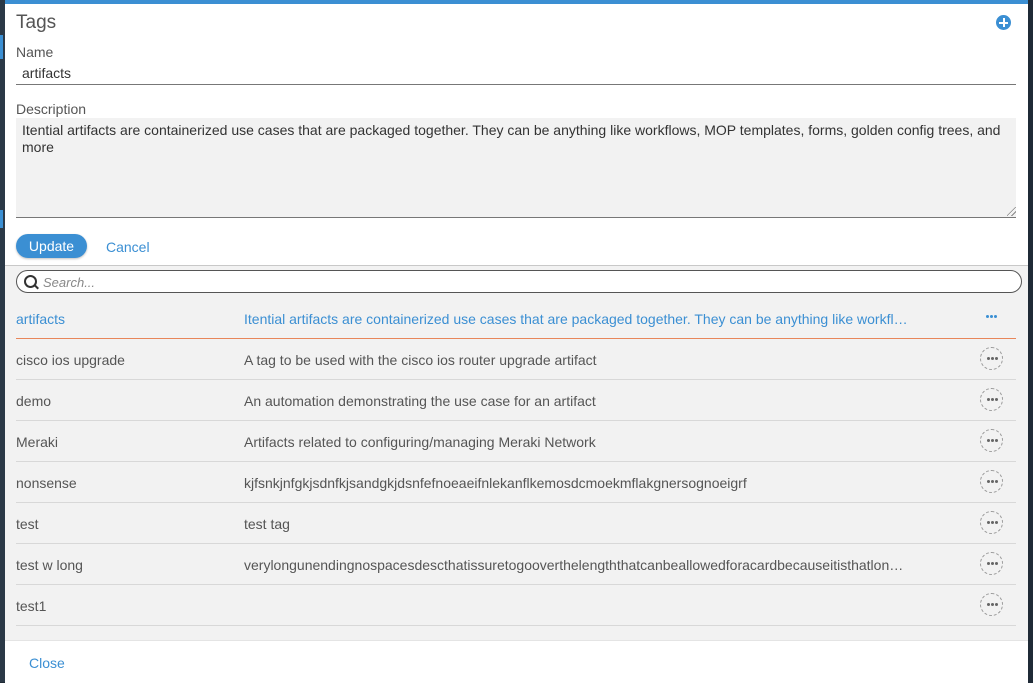 The width and height of the screenshot is (1033, 683). Describe the element at coordinates (516, 523) in the screenshot. I see `tag-row-test: test test tag` at that location.